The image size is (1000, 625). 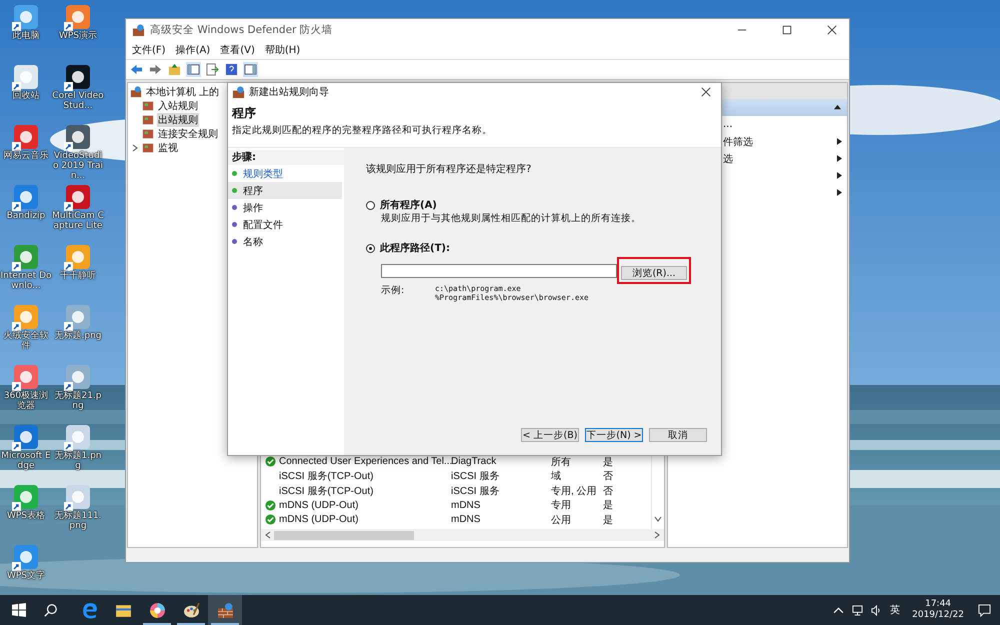 I want to click on desktop-icon-label: 无标题21.png, so click(x=78, y=401).